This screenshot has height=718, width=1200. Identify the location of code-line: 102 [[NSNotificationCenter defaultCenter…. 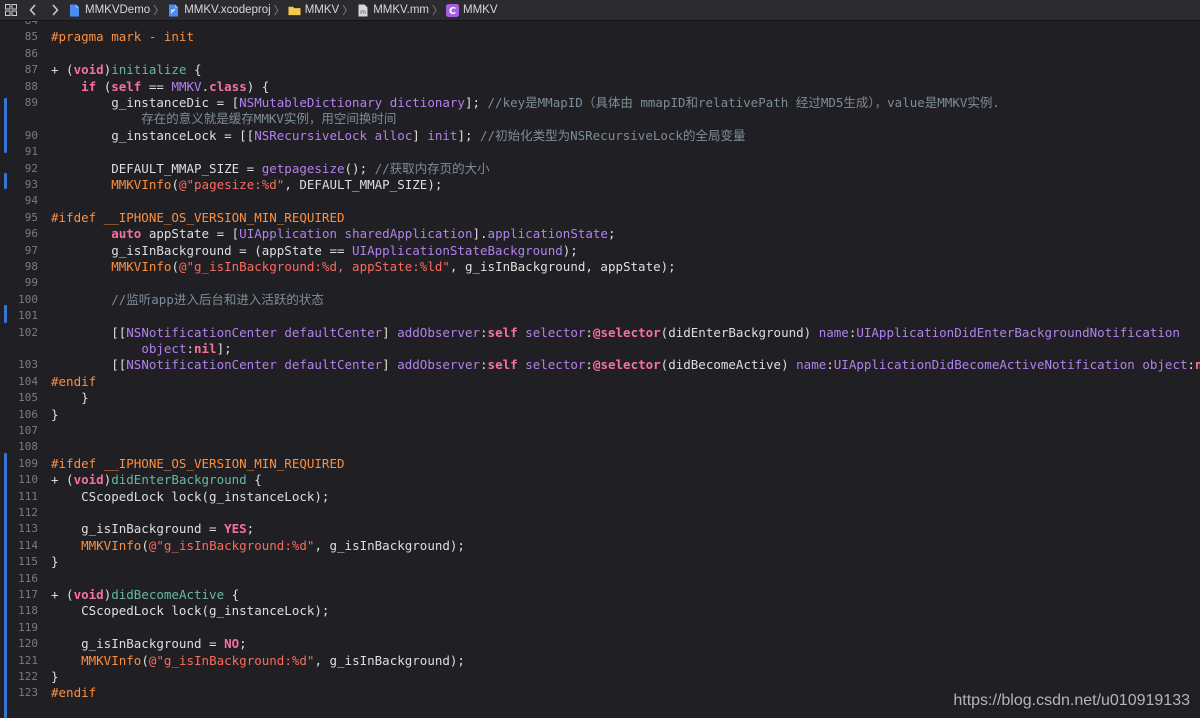
(600, 333).